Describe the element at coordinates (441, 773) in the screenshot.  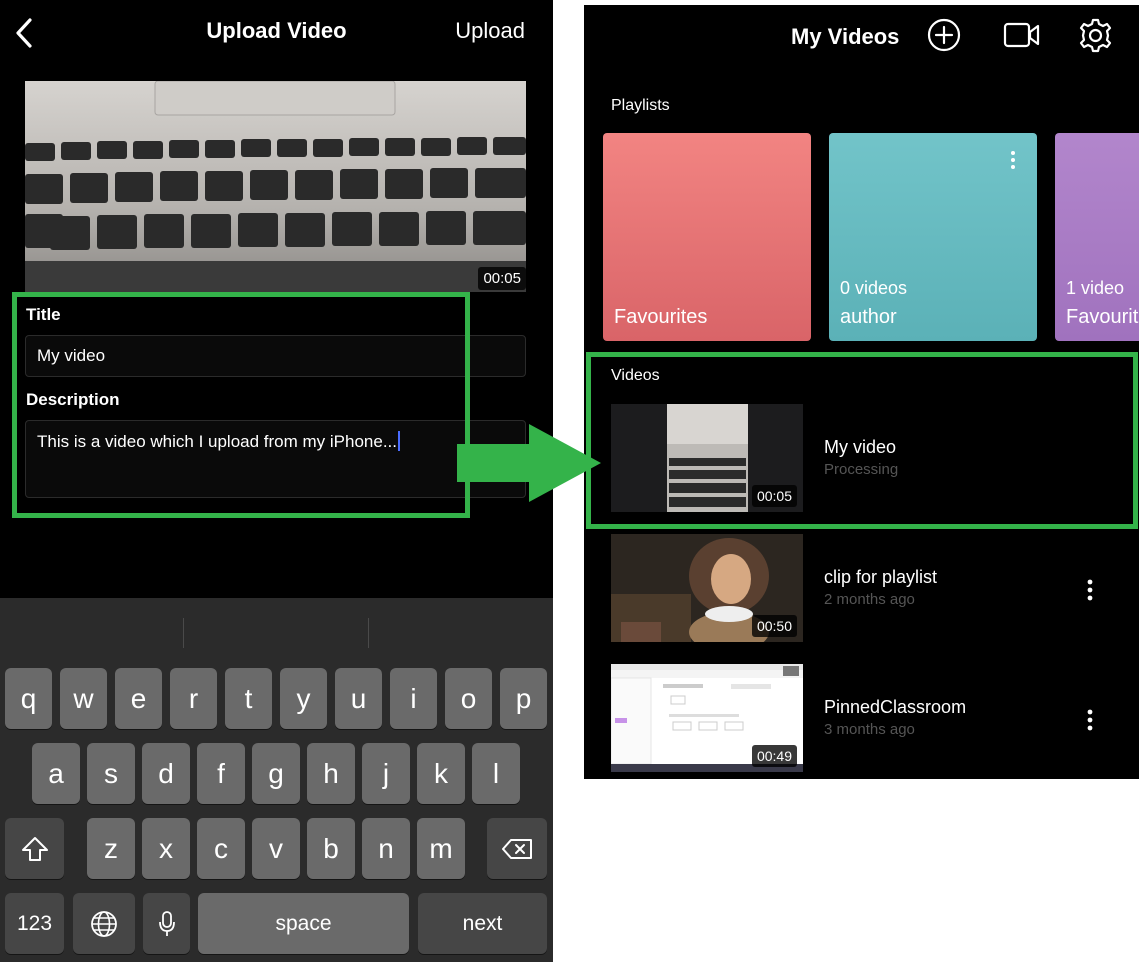
I see `key-k: k` at that location.